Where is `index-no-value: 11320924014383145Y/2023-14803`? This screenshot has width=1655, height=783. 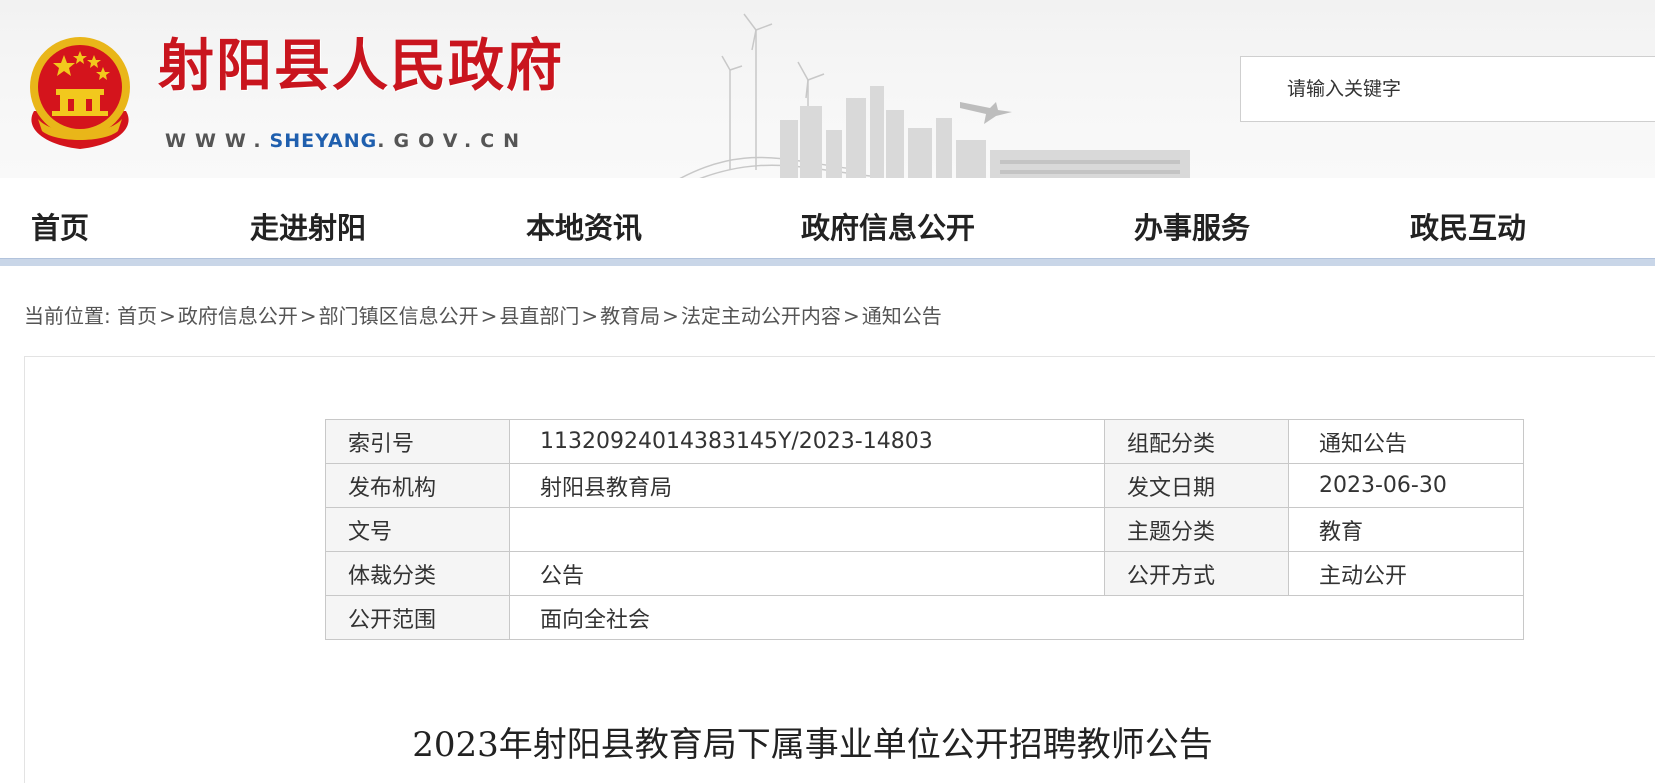
index-no-value: 11320924014383145Y/2023-14803 is located at coordinates (807, 441).